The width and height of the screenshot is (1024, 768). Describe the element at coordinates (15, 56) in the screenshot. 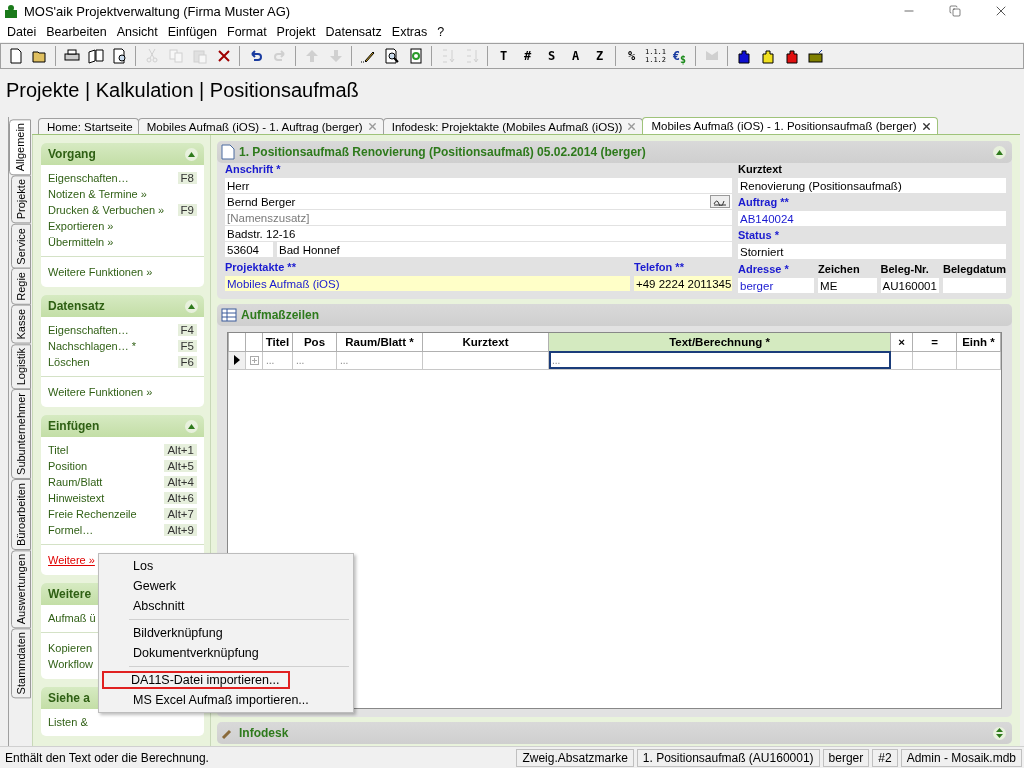

I see `new-document-icon` at that location.